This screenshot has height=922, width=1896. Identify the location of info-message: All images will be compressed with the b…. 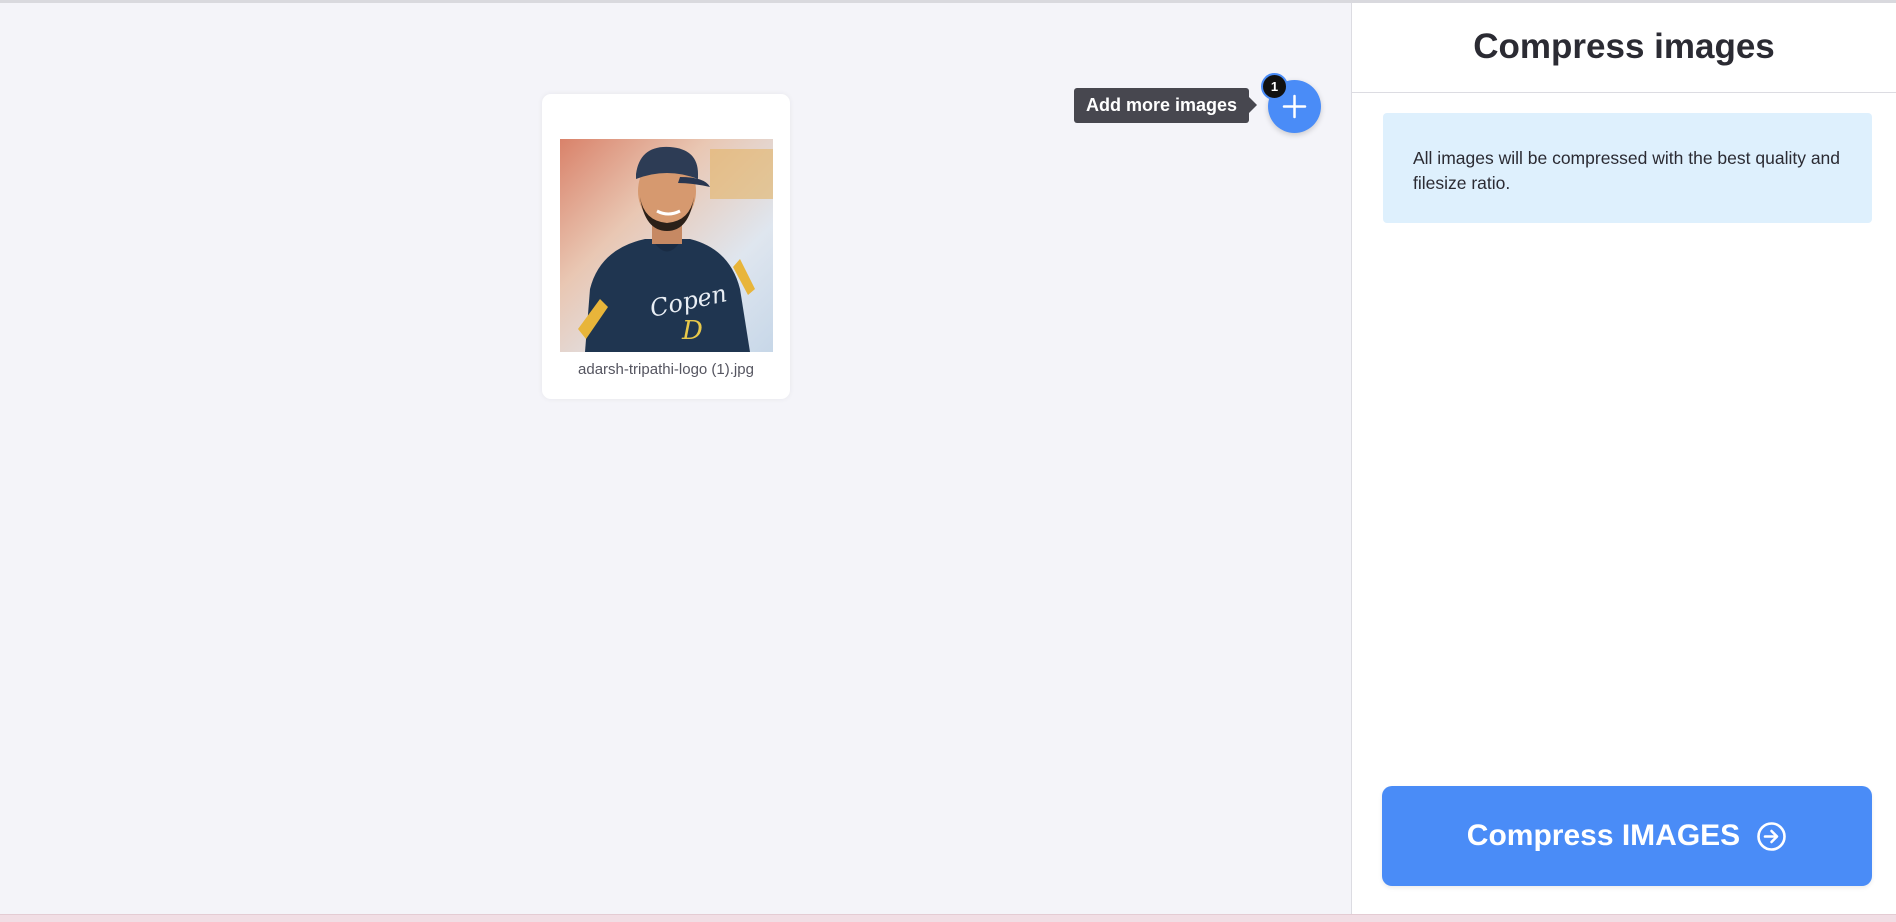
(1627, 168).